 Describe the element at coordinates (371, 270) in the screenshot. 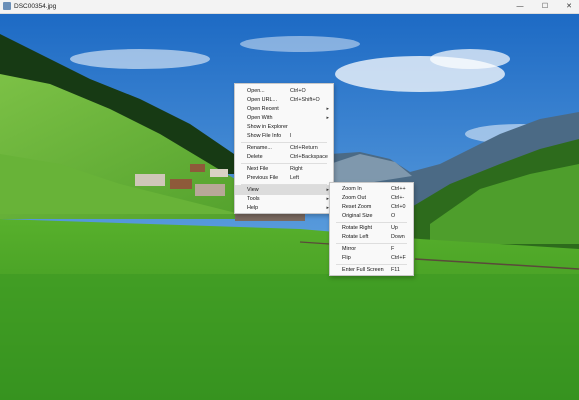

I see `submenu-item-enter-full-screen: Enter Full Screen F11` at that location.